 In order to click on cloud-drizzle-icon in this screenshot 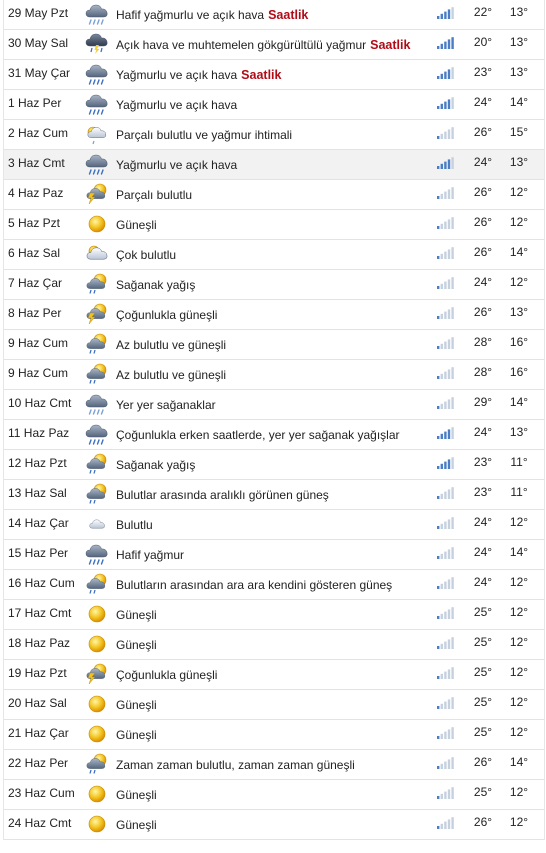, I will do `click(97, 14)`.